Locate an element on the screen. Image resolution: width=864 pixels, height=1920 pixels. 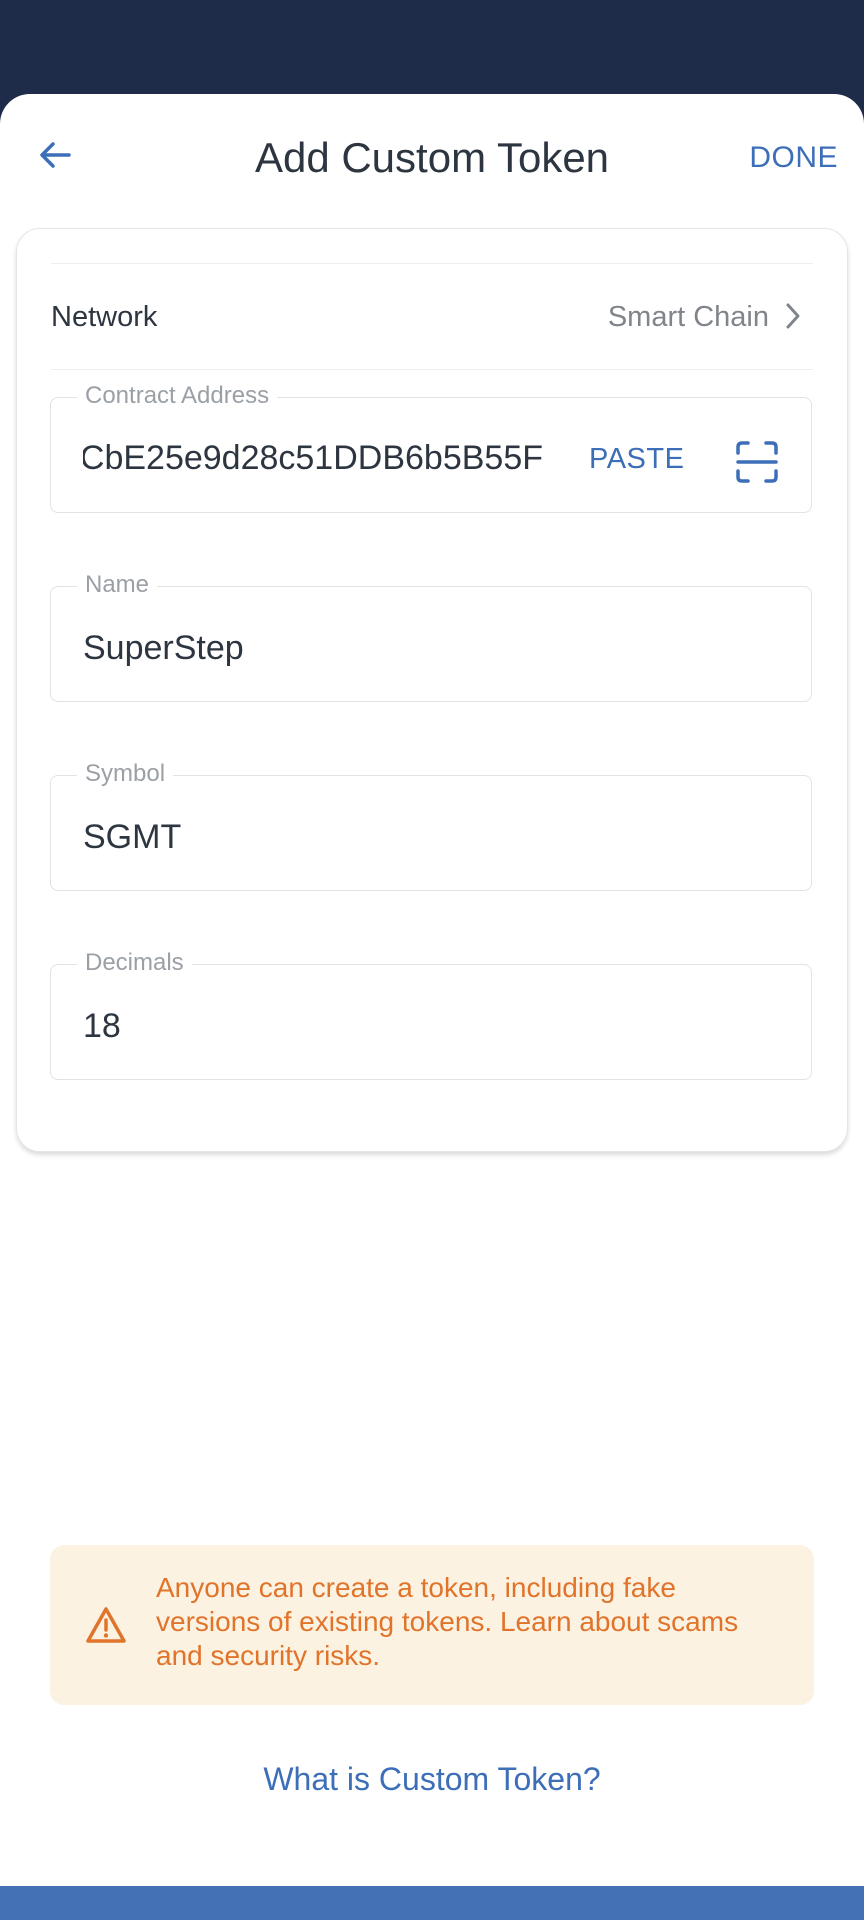
decimals-value: 18 is located at coordinates (102, 1026).